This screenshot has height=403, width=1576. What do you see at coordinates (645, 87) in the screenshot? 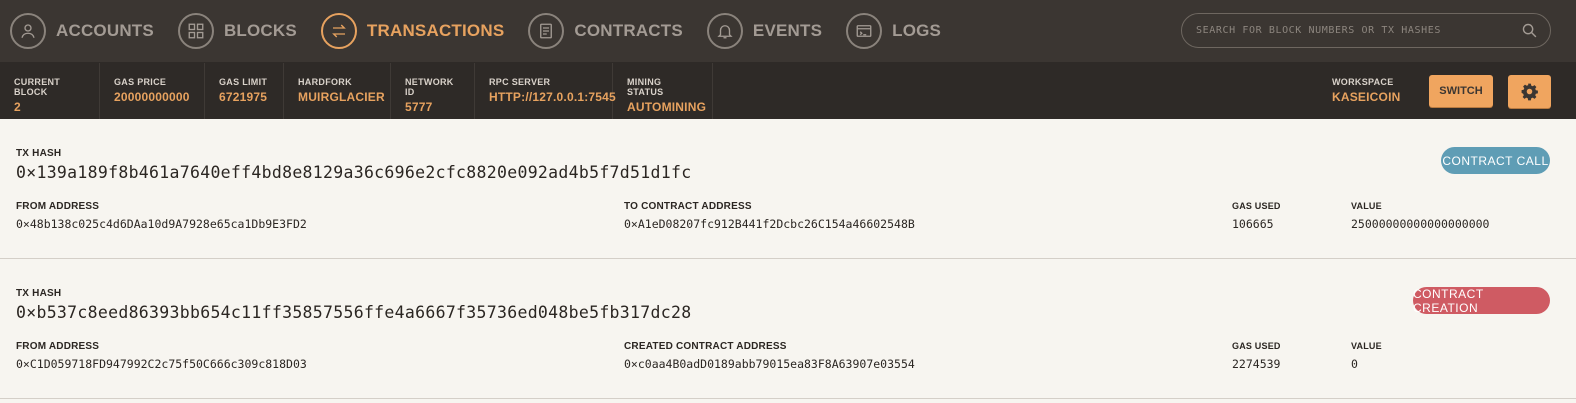
I see `mining-status-label: MINING STATUS` at bounding box center [645, 87].